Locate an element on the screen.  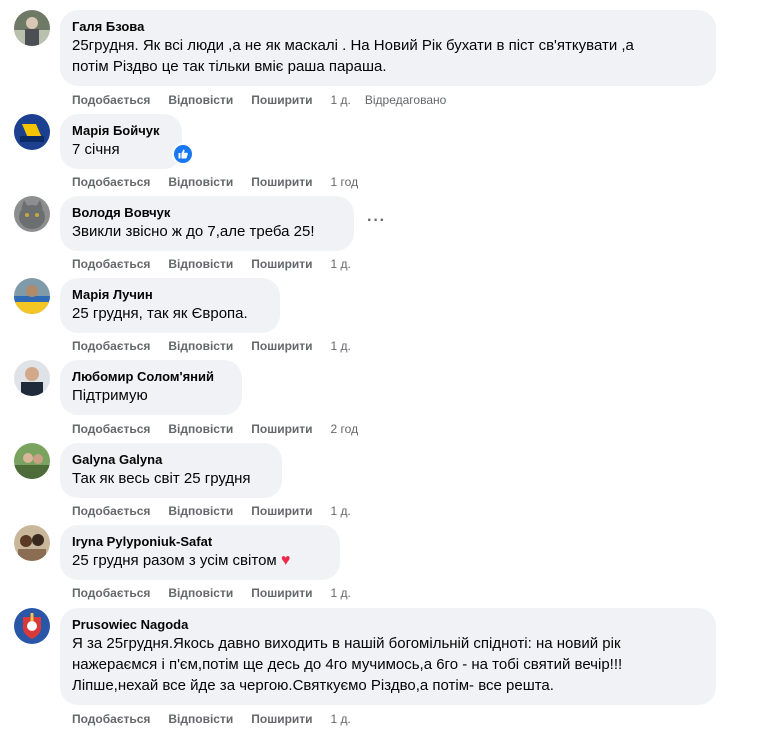
comment-author: Володя Вовчук is located at coordinates (207, 212).